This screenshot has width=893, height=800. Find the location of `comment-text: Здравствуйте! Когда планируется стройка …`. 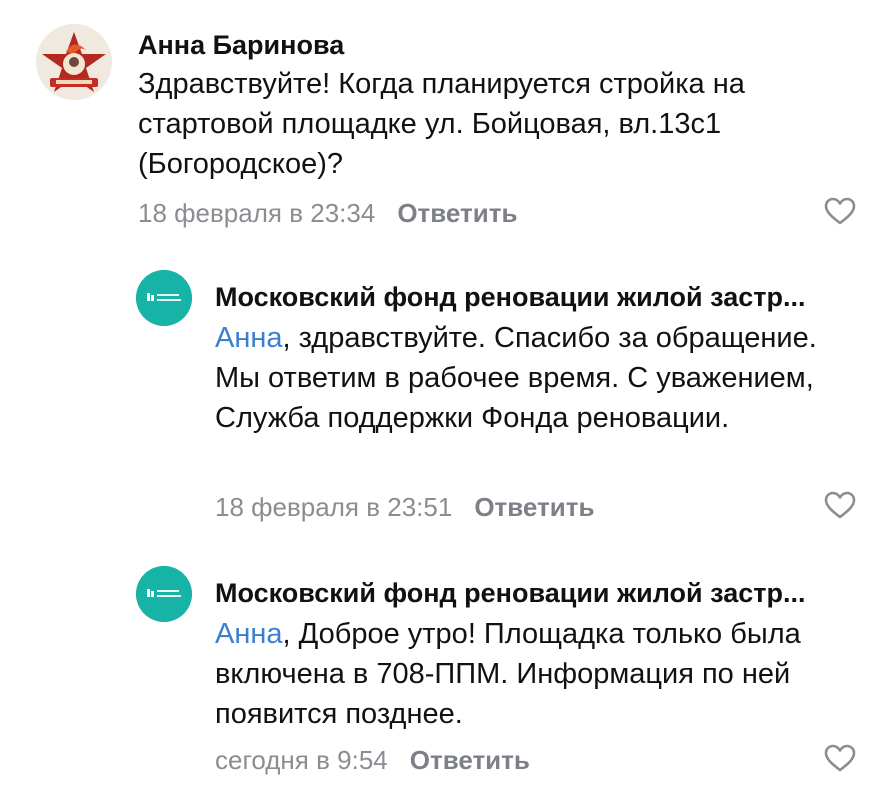

comment-text: Здравствуйте! Когда планируется стройка … is located at coordinates (441, 124).